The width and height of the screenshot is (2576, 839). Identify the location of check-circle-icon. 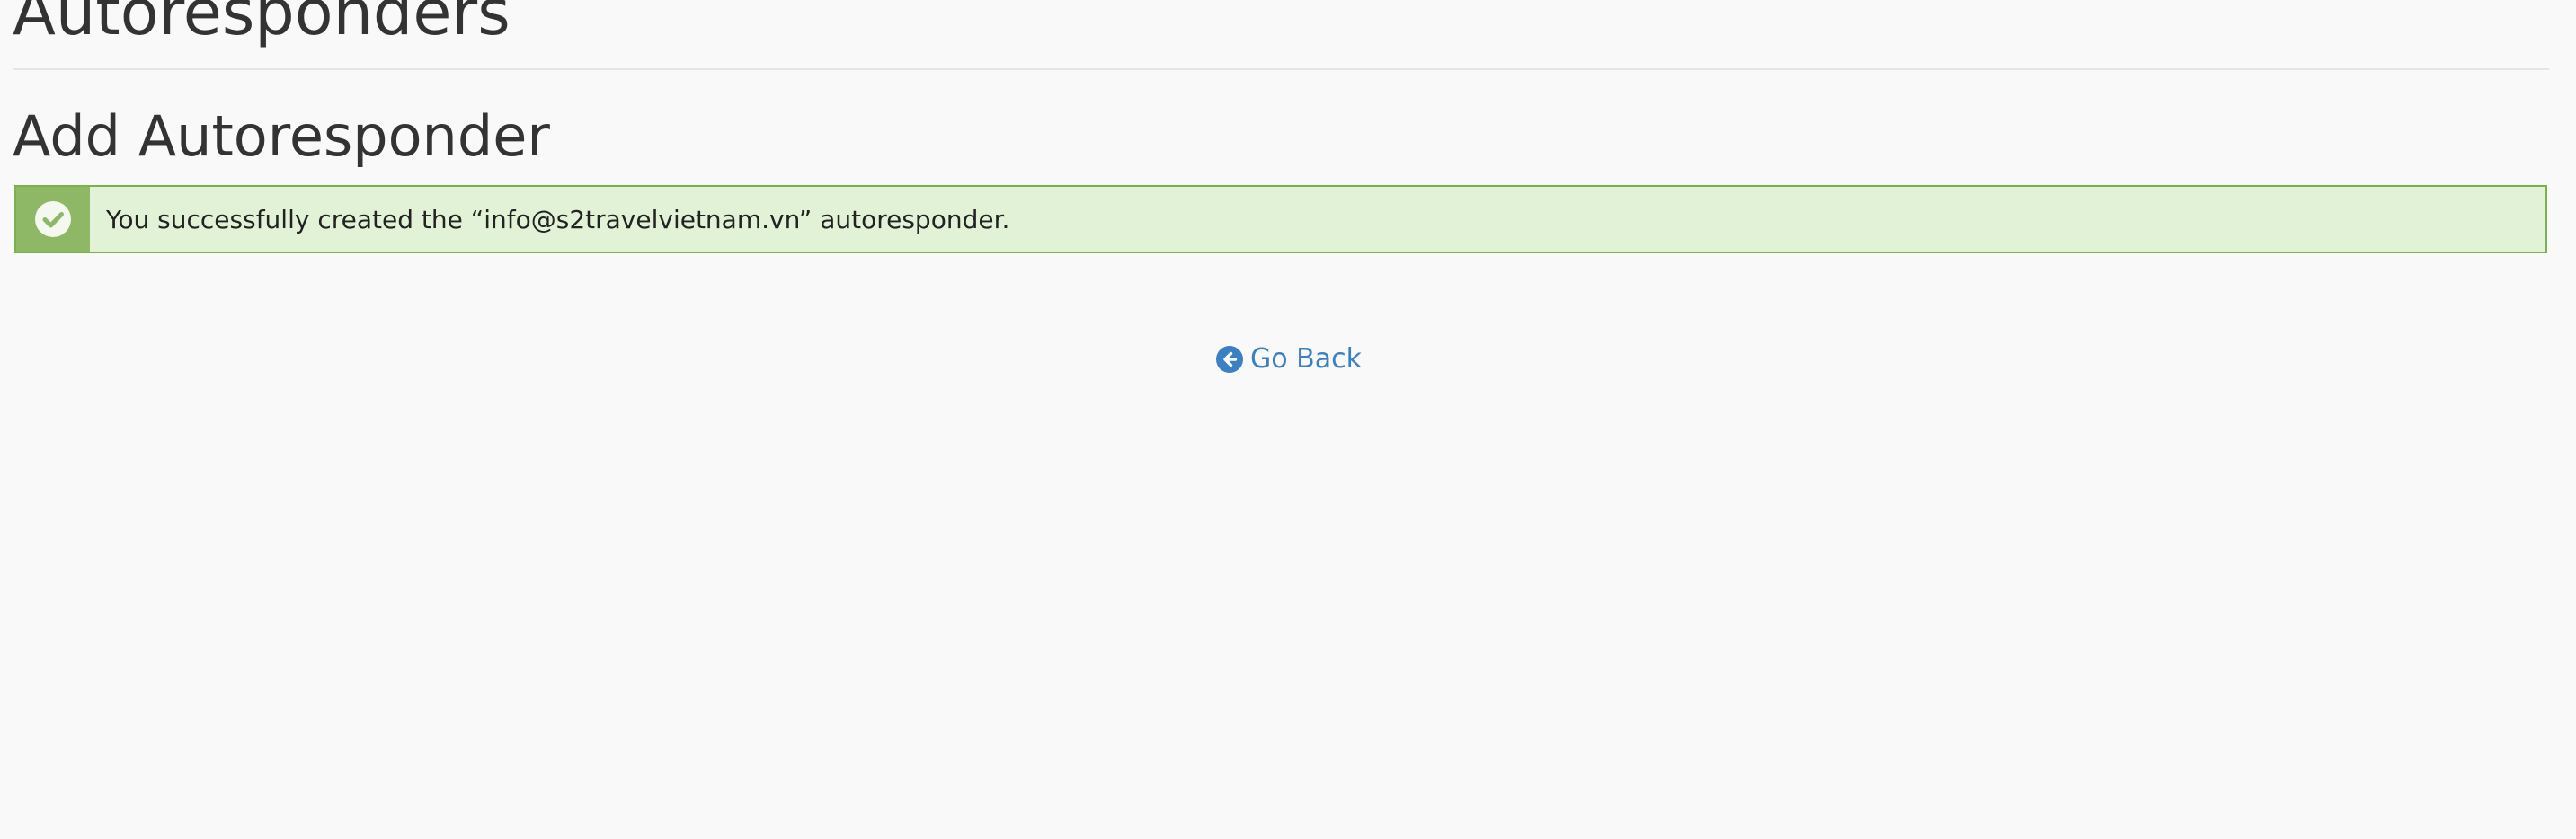
(53, 219).